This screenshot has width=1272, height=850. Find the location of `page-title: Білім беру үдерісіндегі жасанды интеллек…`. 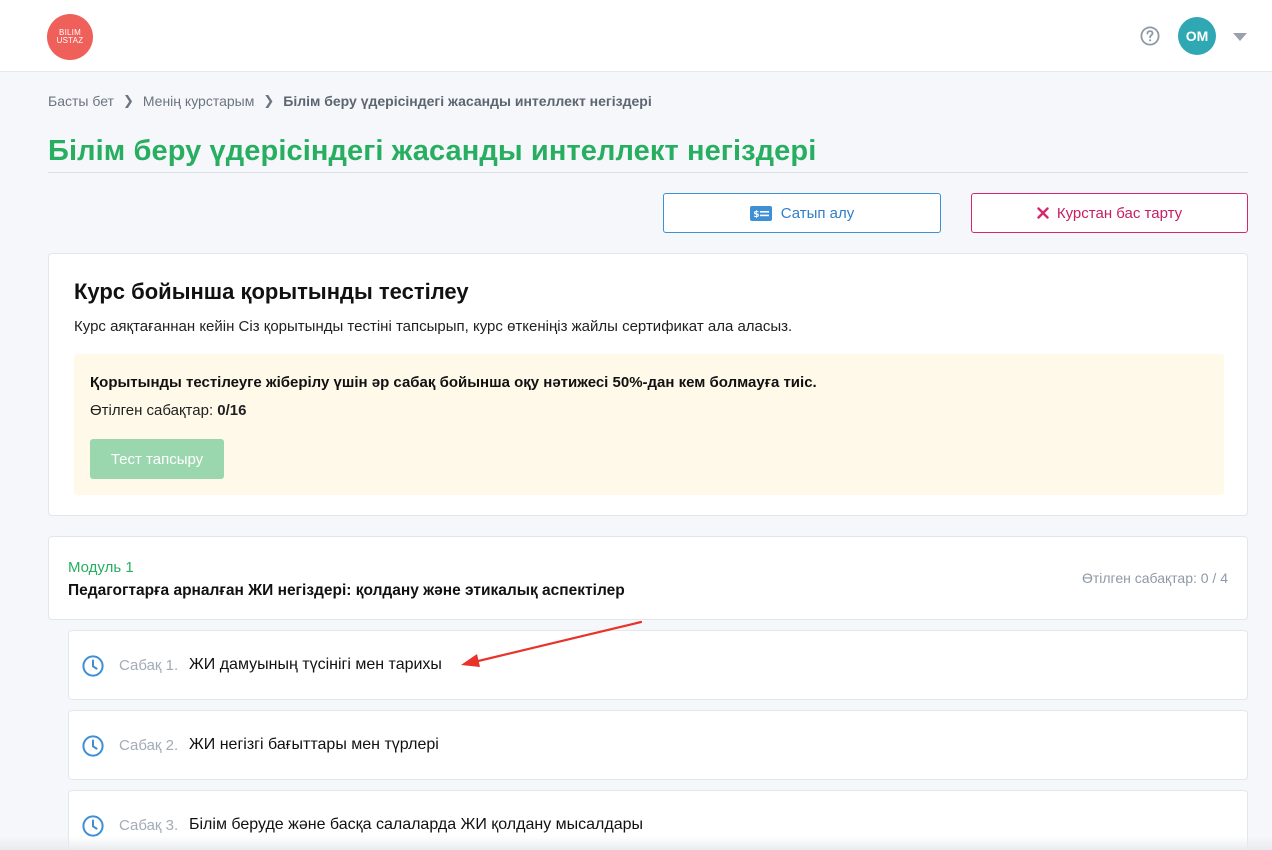

page-title: Білім беру үдерісіндегі жасанды интеллек… is located at coordinates (432, 151).